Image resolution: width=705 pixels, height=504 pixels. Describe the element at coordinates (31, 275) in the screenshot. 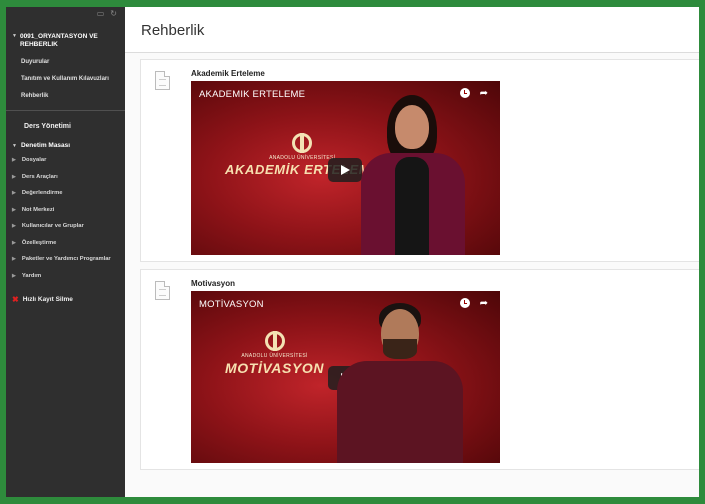

I see `panel-item-label: Yardım` at that location.